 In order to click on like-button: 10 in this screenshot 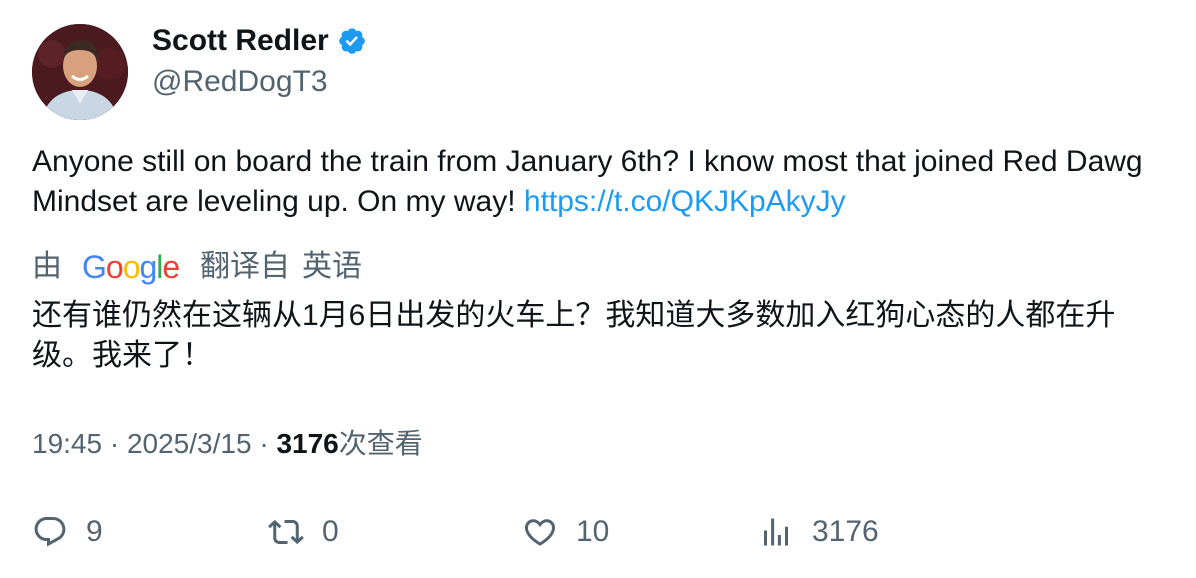, I will do `click(565, 532)`.